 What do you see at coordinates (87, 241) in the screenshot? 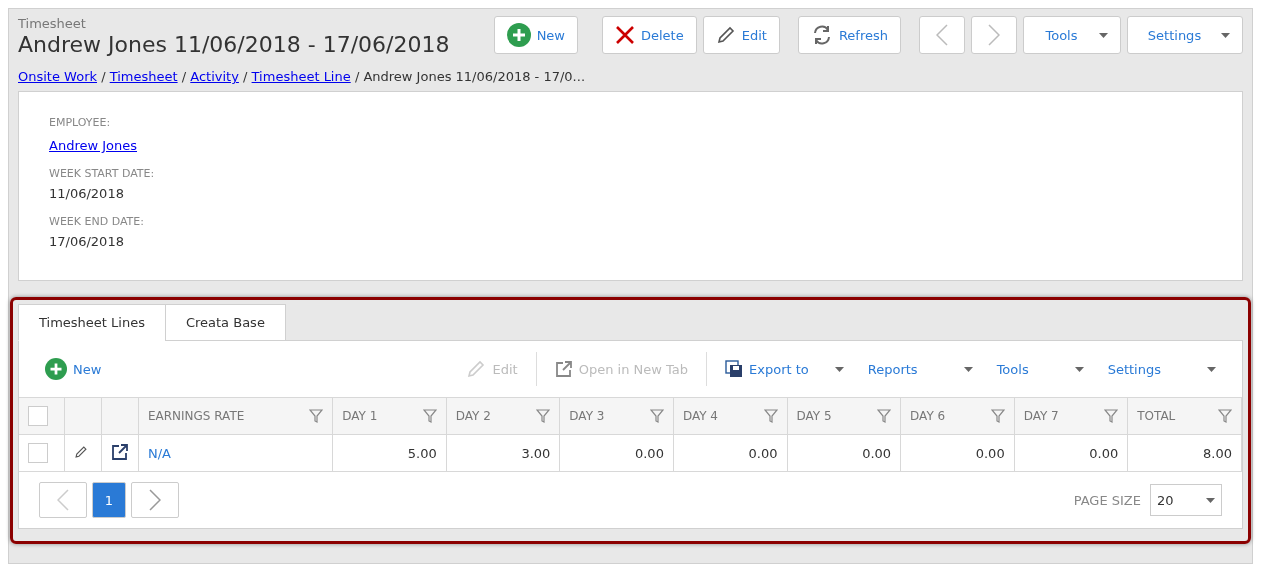
I see `field-value: 17/06/2018` at bounding box center [87, 241].